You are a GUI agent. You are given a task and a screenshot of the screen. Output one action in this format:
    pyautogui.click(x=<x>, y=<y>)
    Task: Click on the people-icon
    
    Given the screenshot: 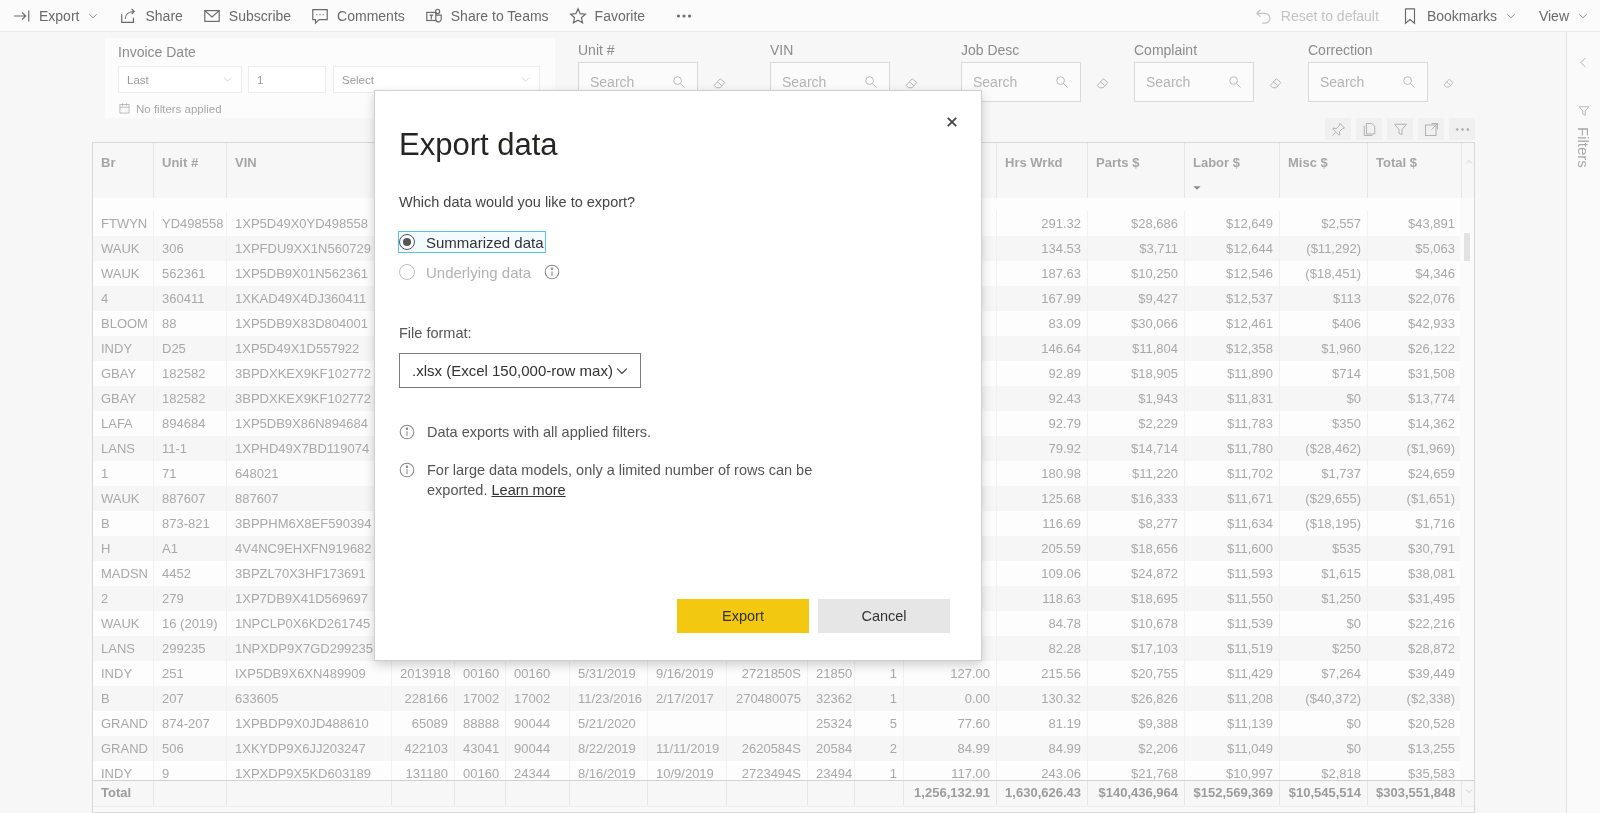 What is the action you would take?
    pyautogui.click(x=433, y=15)
    